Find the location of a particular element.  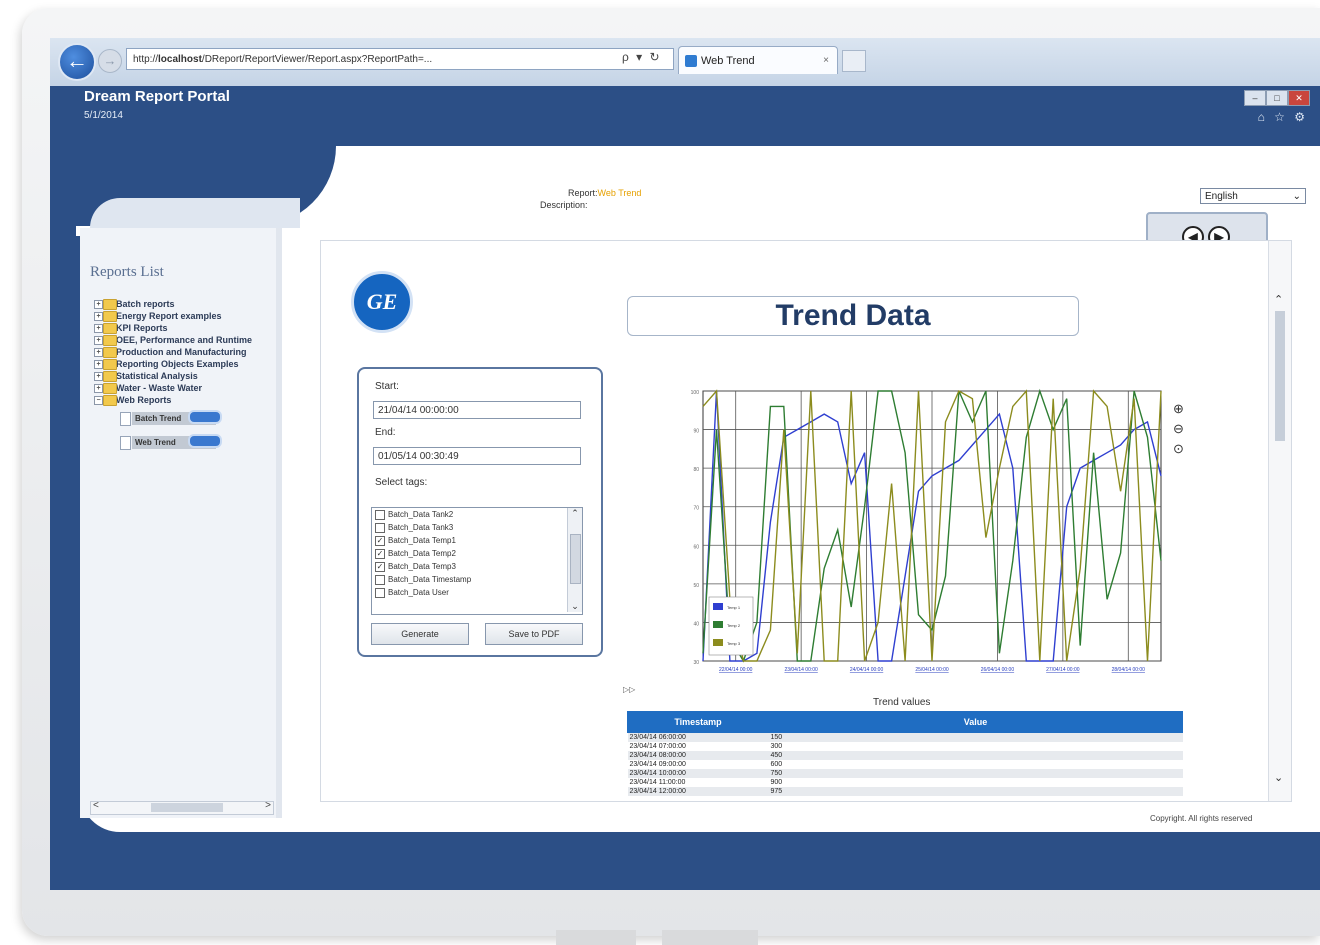

tree-item-objects: + Reporting Objects Examples is located at coordinates (189, 364).